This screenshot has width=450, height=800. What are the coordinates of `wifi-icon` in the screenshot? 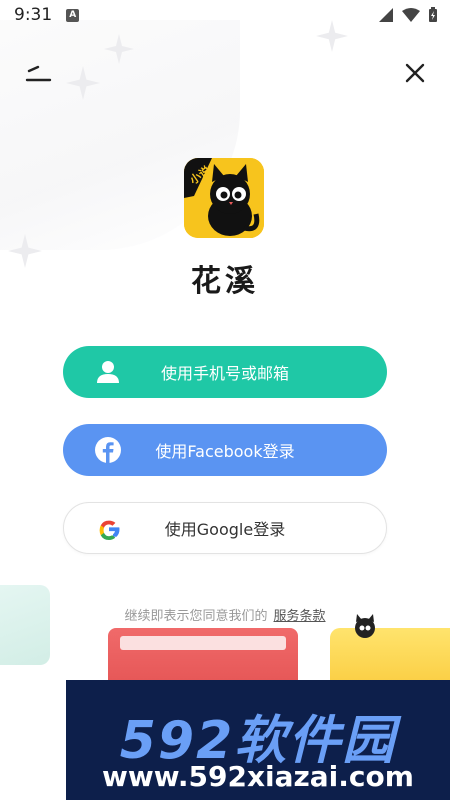 It's located at (411, 15).